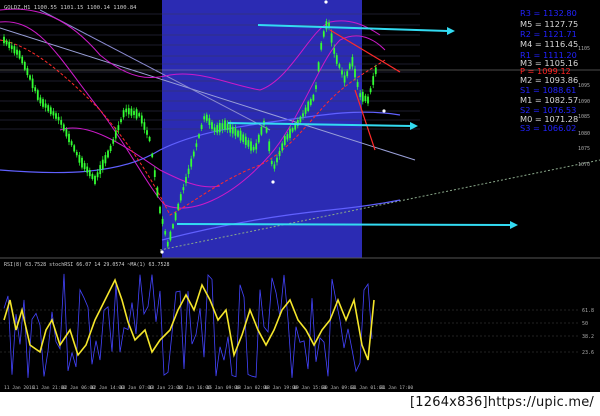 The image size is (600, 416). What do you see at coordinates (549, 100) in the screenshot?
I see `pivot-label-m1: M1 = 1082.57` at bounding box center [549, 100].